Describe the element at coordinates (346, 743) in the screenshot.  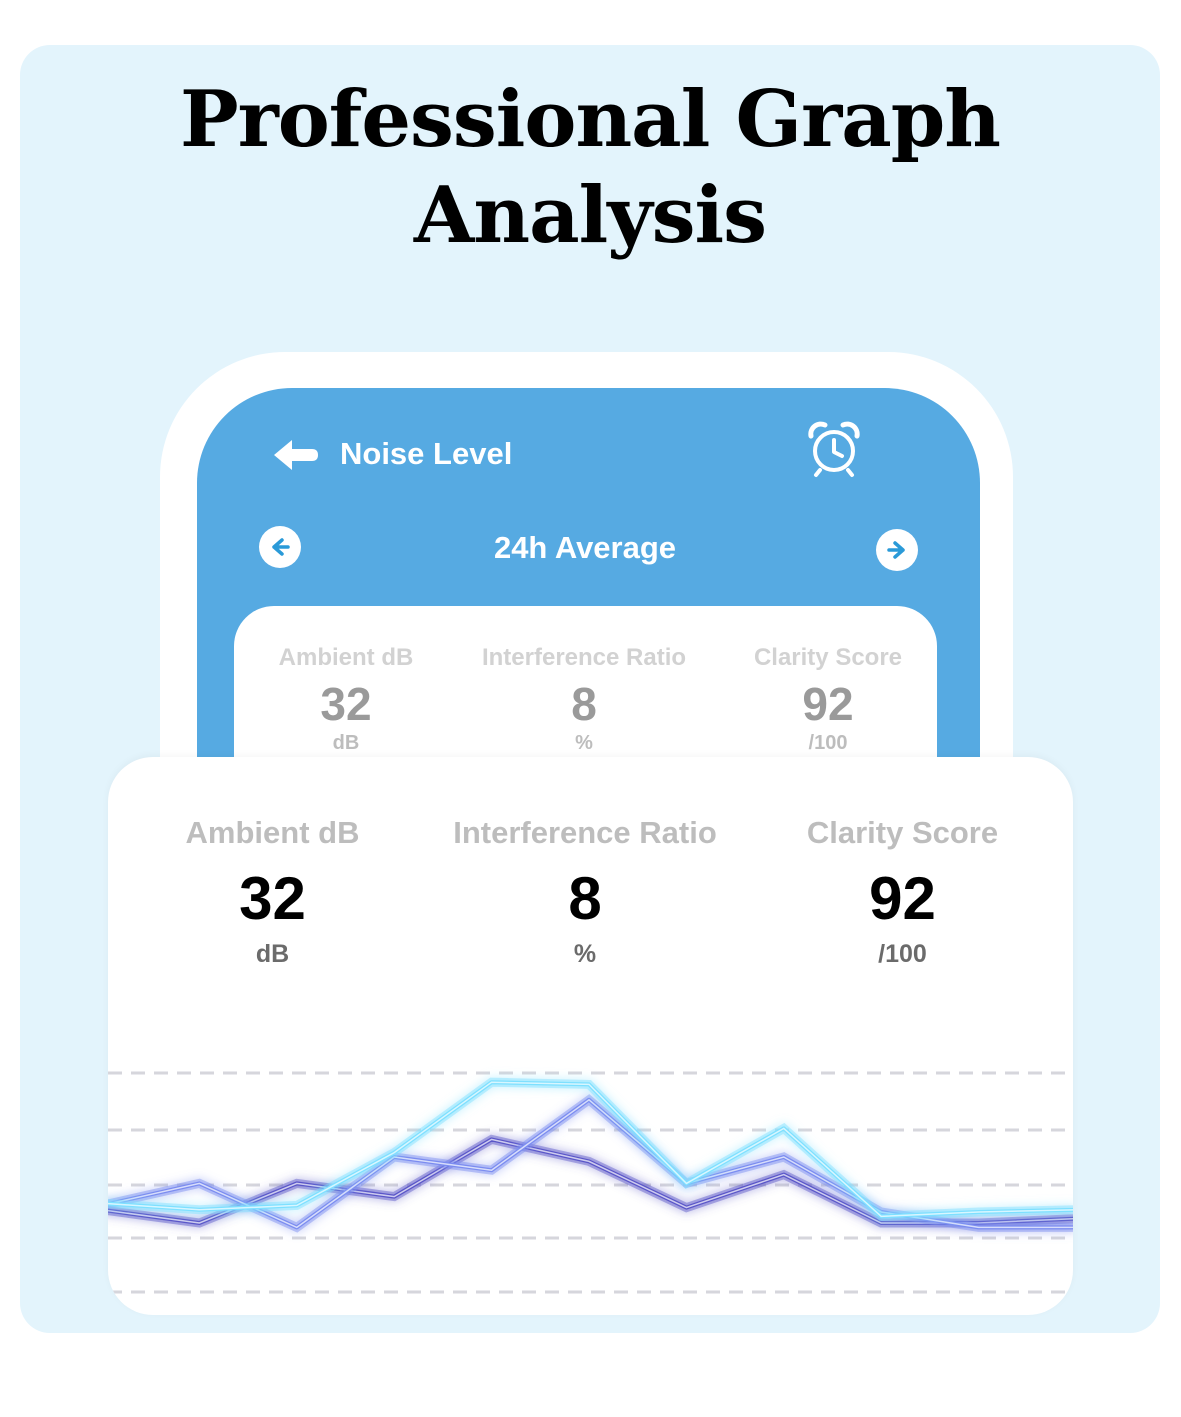
I see `mini-stat-unit: dB` at that location.